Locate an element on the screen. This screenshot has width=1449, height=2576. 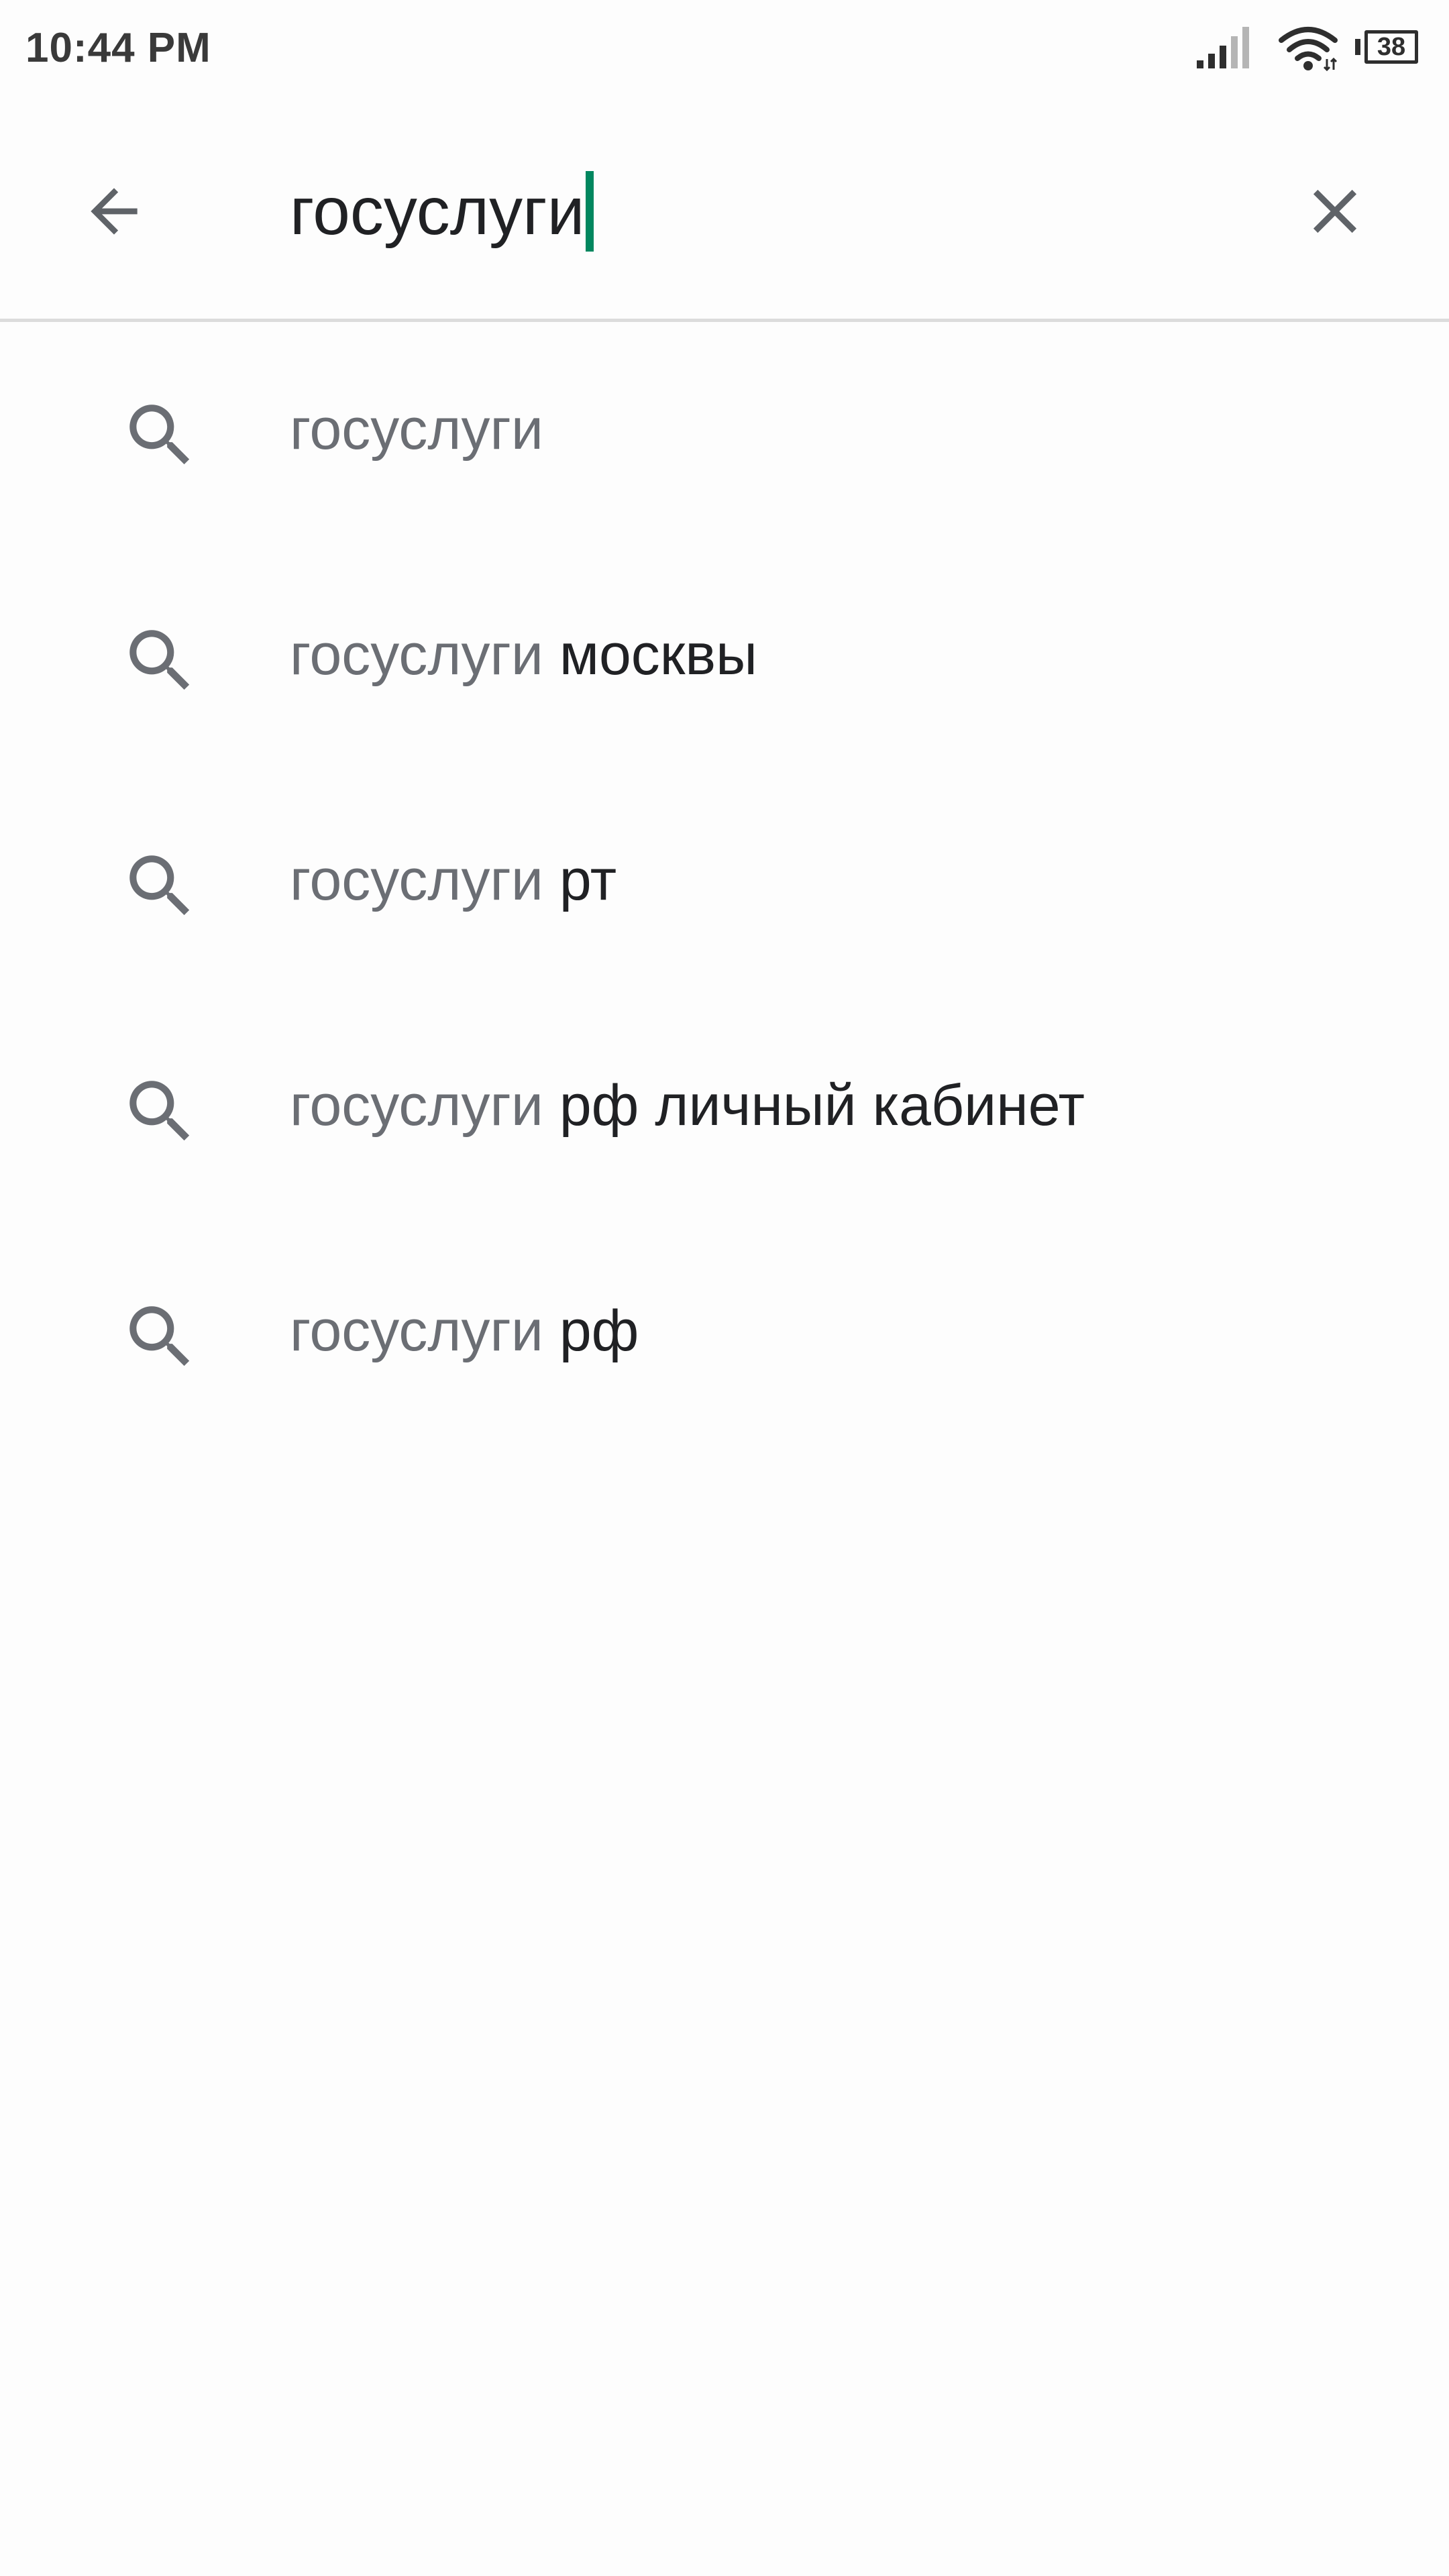
close-icon is located at coordinates (1335, 211).